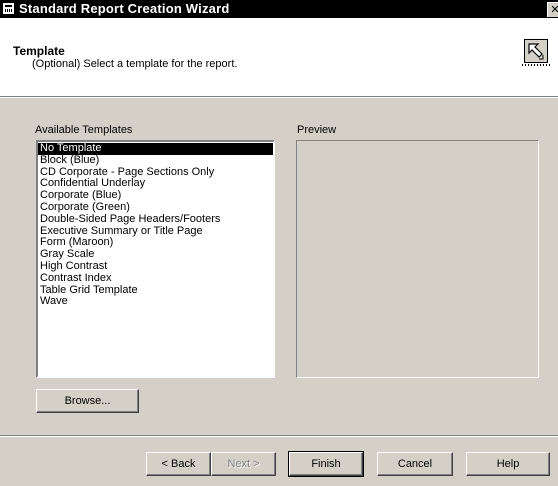 The width and height of the screenshot is (558, 486). What do you see at coordinates (124, 8) in the screenshot?
I see `window-title: Standard Report Creation Wizard` at bounding box center [124, 8].